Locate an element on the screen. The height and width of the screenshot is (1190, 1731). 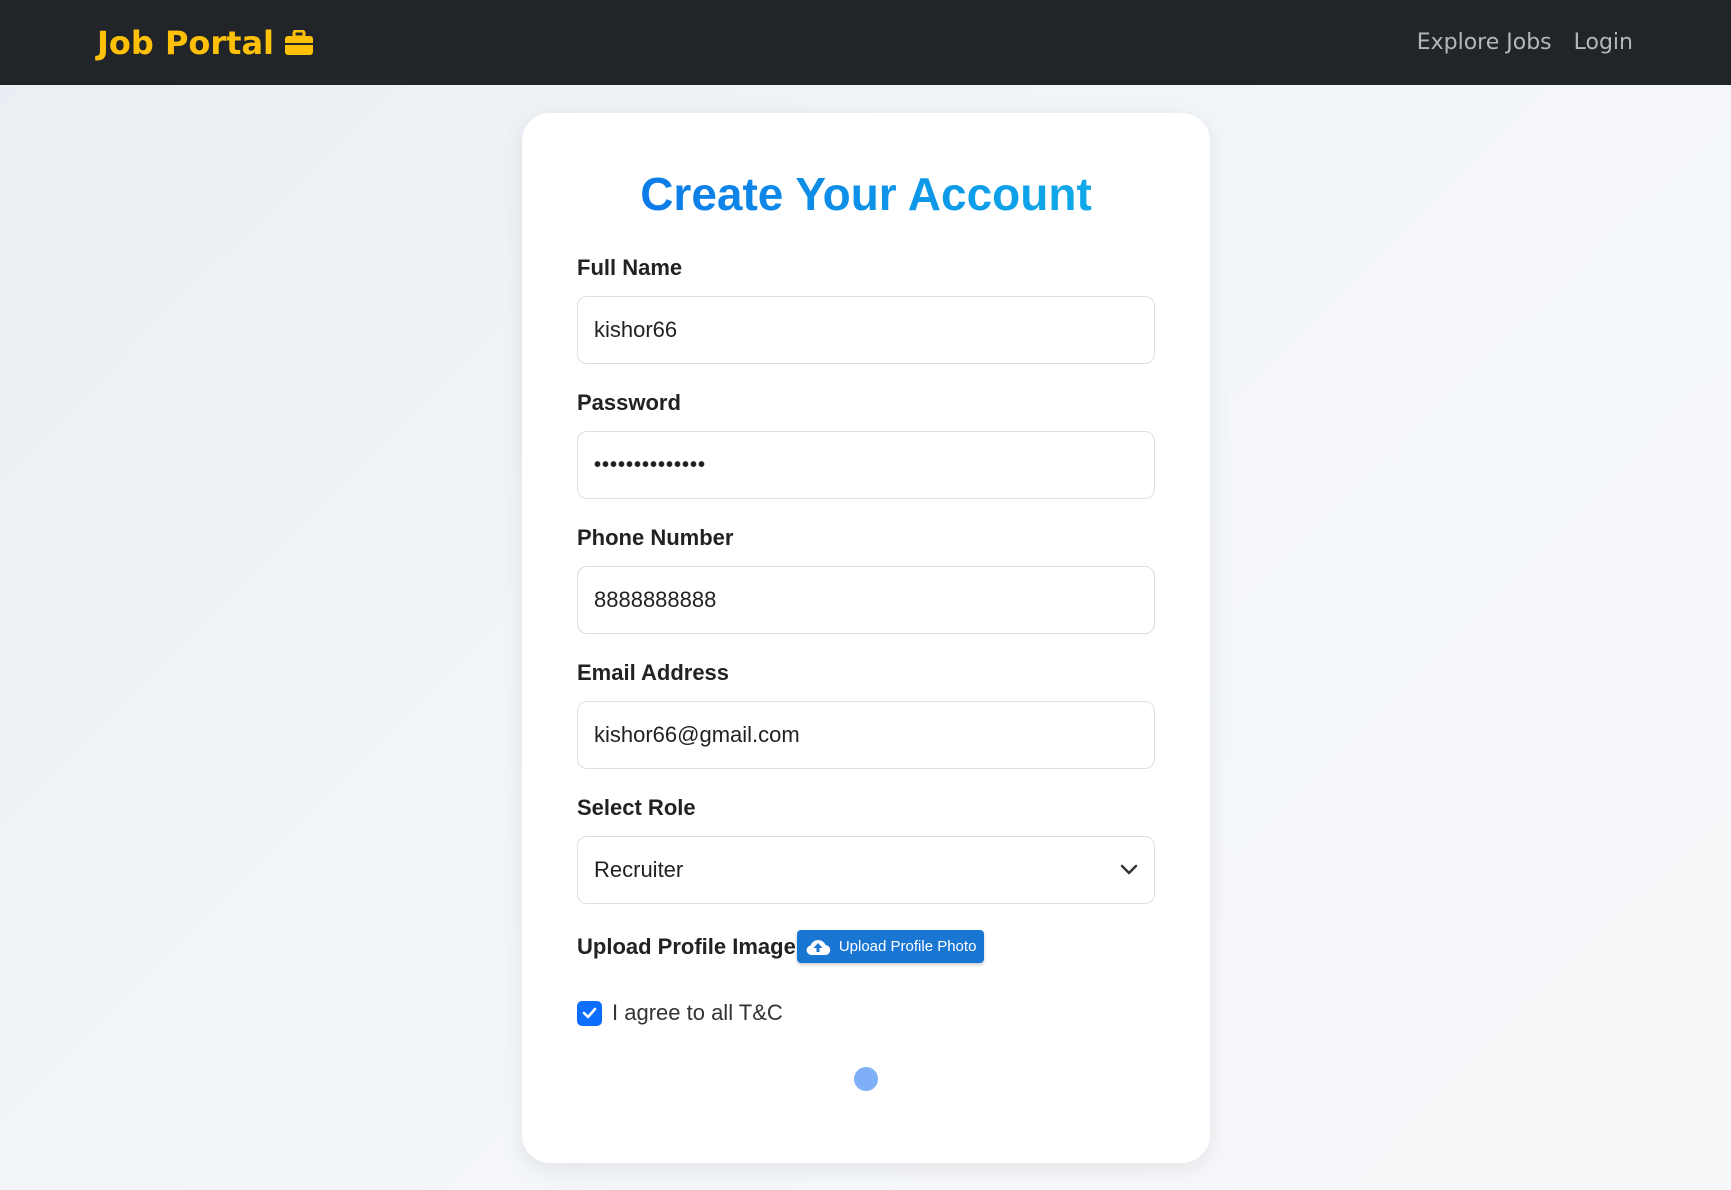
full-name-field: Full Name kishor66 is located at coordinates (866, 309).